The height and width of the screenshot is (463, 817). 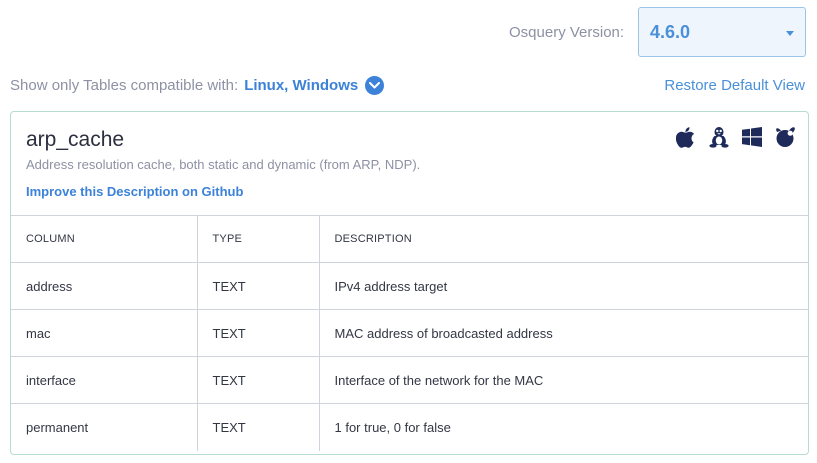 What do you see at coordinates (563, 239) in the screenshot?
I see `column-header-description: DESCRIPTION` at bounding box center [563, 239].